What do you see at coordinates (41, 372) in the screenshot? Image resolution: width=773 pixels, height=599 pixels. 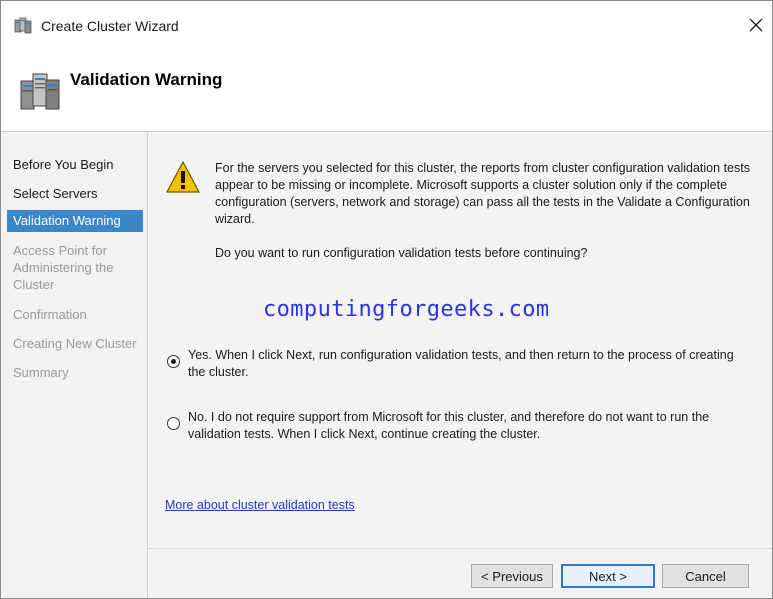 I see `sidebar-item-summary: Summary` at bounding box center [41, 372].